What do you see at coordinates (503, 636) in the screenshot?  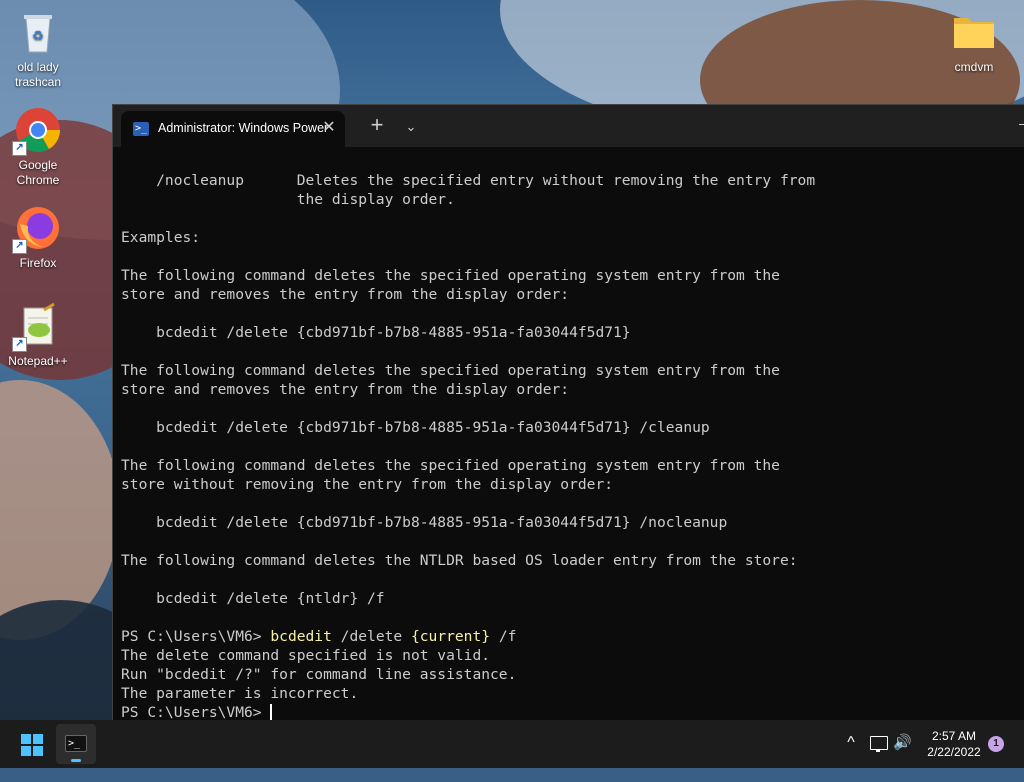 I see `command-args: /f` at bounding box center [503, 636].